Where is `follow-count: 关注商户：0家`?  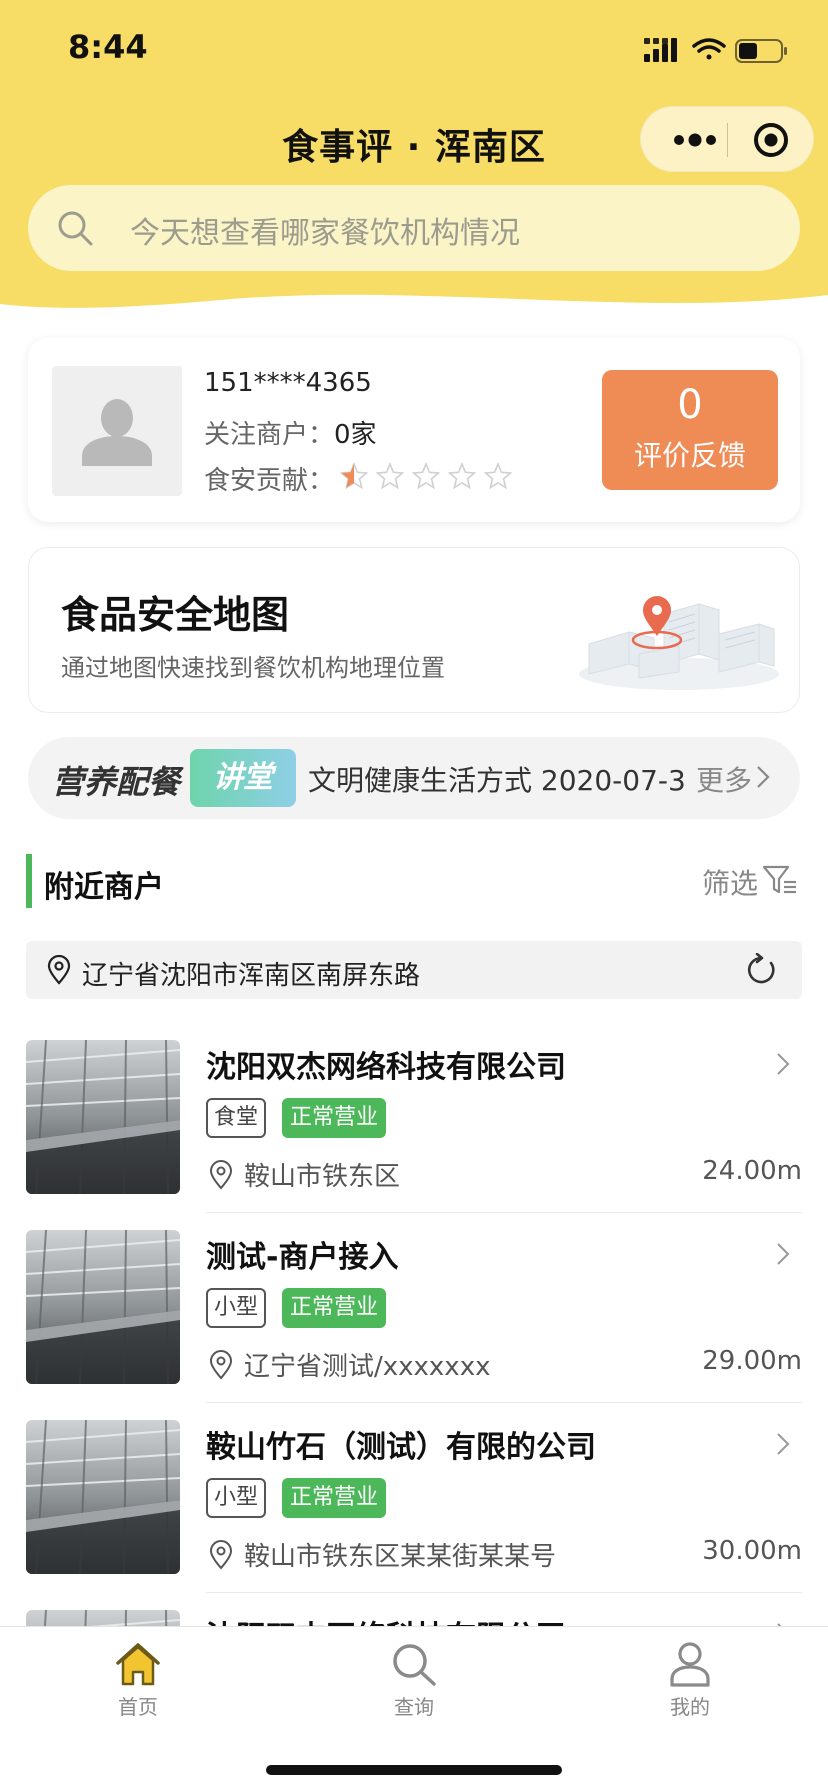
follow-count: 关注商户：0家 is located at coordinates (290, 432).